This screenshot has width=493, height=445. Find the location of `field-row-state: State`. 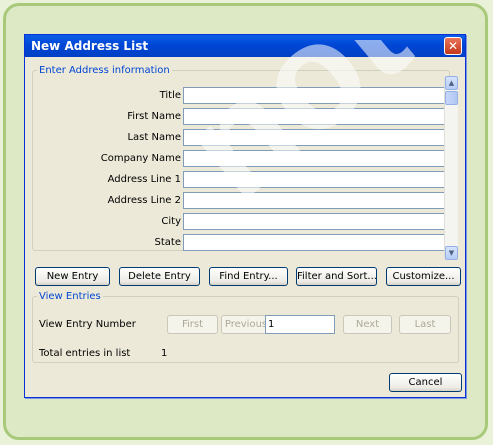

field-row-state: State is located at coordinates (243, 242).